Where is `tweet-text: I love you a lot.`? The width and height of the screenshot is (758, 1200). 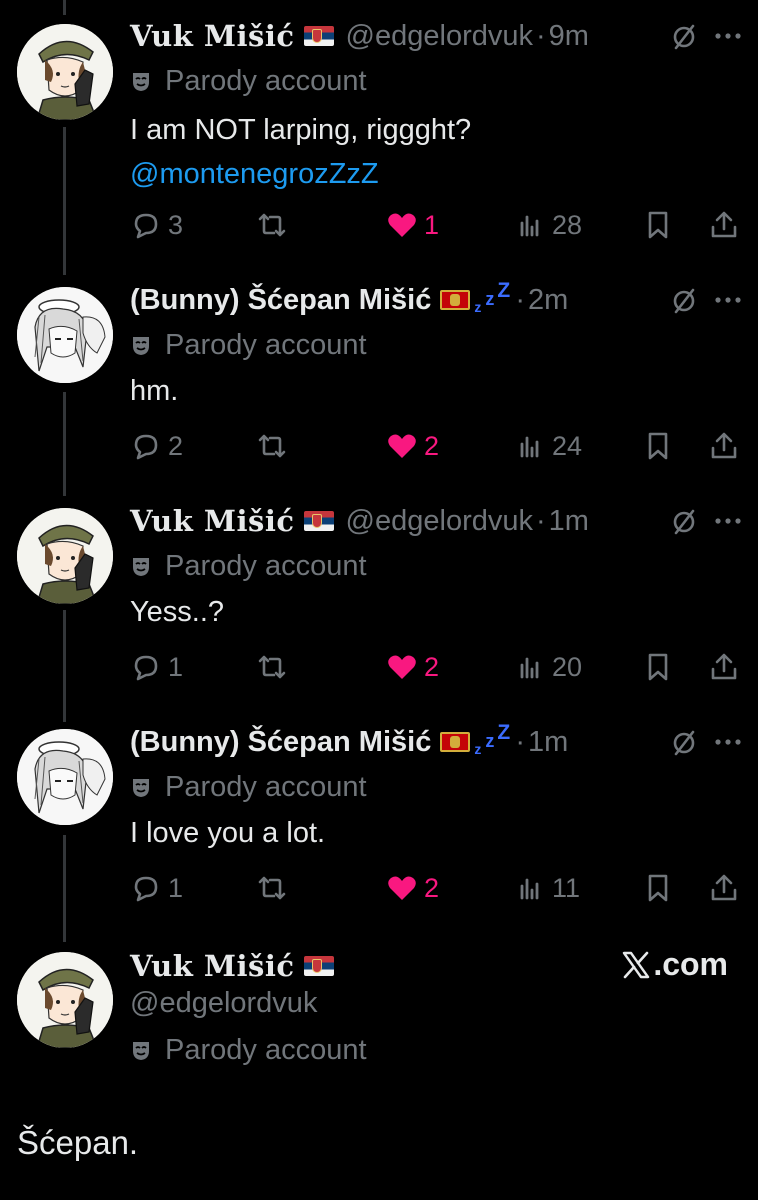
tweet-text: I love you a lot. is located at coordinates (434, 833).